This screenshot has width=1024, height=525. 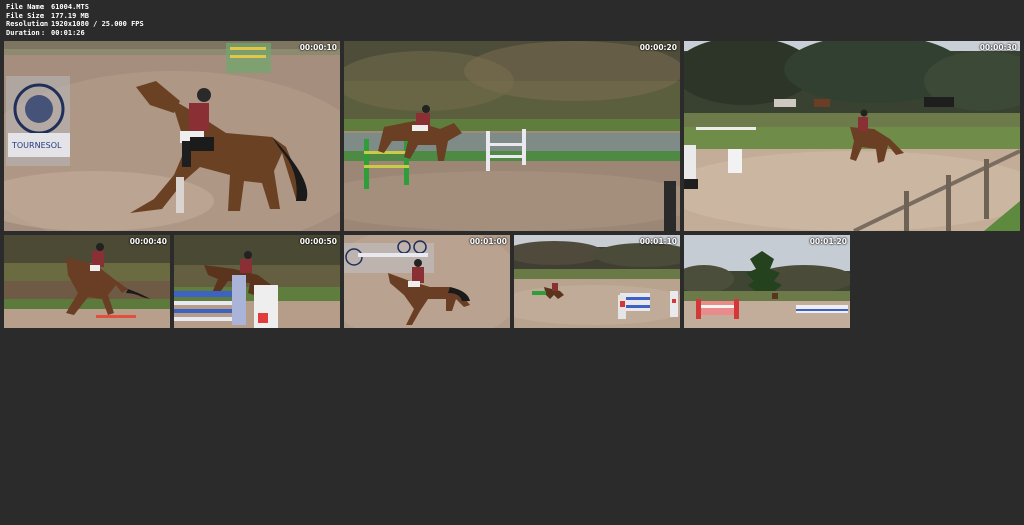 I want to click on thumbnail-frame-8: 00:01:20, so click(x=767, y=281).